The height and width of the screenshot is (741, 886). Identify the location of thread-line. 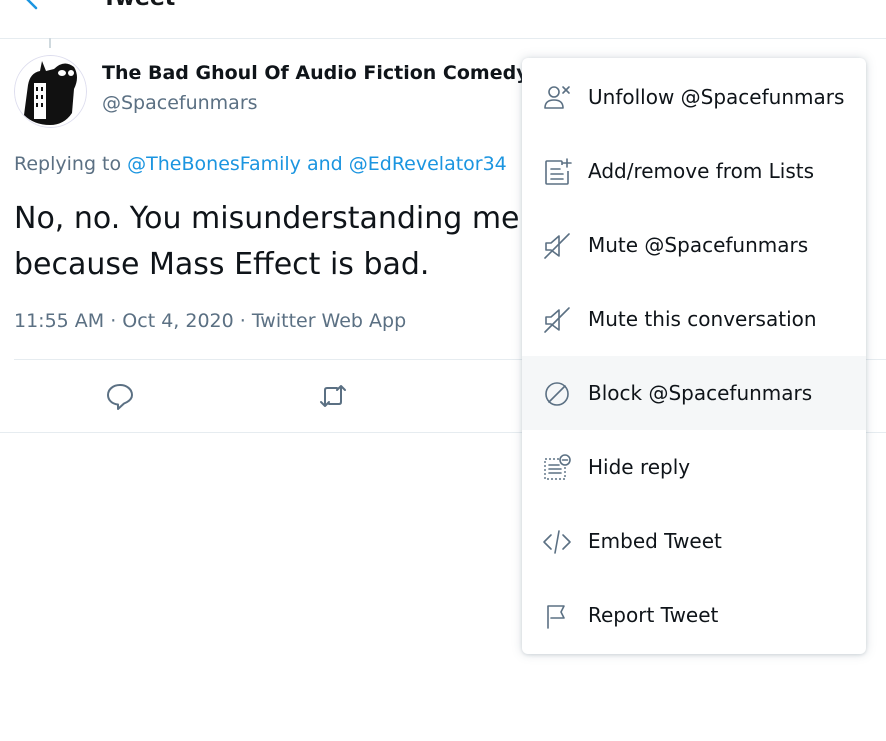
(50, 43).